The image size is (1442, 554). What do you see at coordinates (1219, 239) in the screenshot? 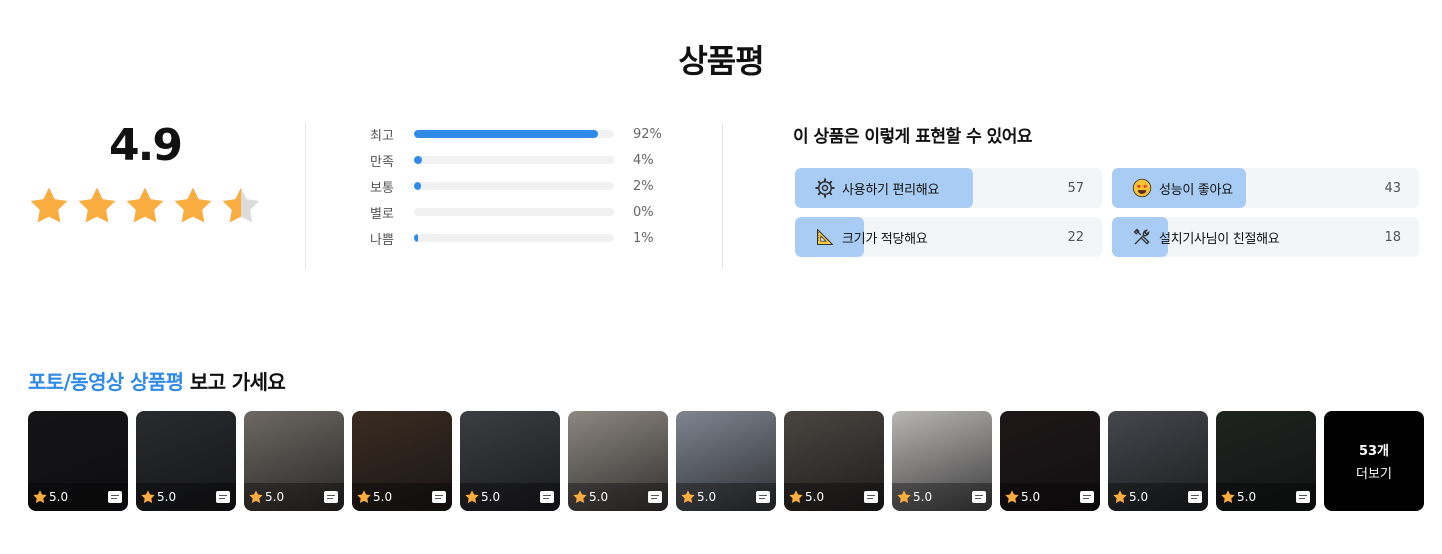
I see `expression-label: 설치기사님이 친절해요` at bounding box center [1219, 239].